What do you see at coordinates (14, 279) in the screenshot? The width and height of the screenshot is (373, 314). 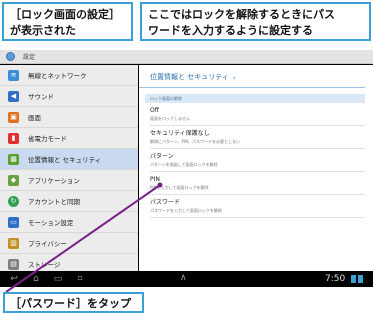 I see `back-icon: ↩` at bounding box center [14, 279].